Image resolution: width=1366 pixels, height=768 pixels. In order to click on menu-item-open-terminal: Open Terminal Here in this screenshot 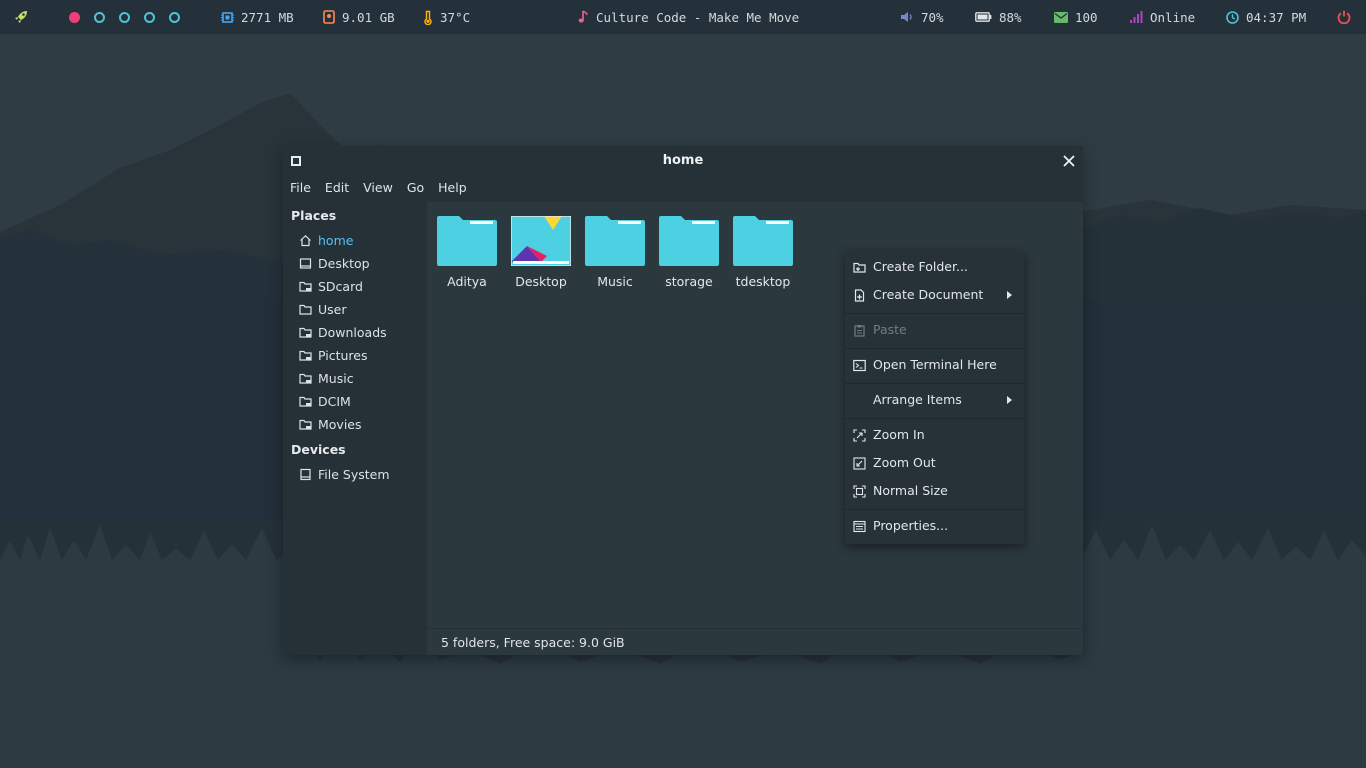, I will do `click(934, 365)`.